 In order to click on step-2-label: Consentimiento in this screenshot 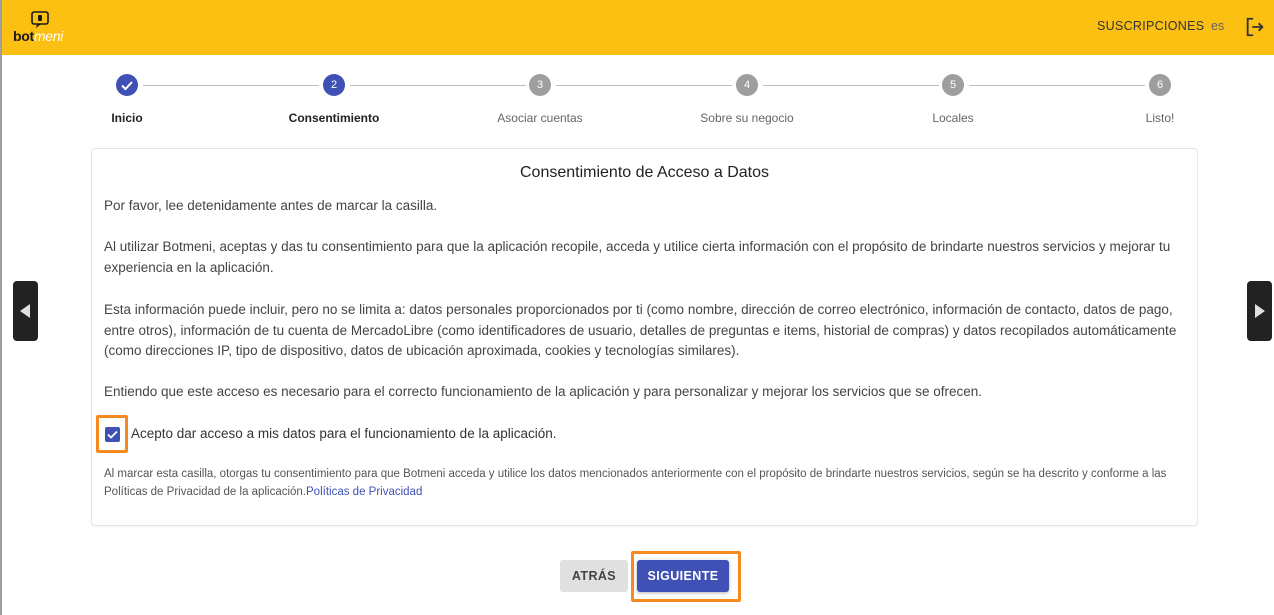, I will do `click(334, 118)`.